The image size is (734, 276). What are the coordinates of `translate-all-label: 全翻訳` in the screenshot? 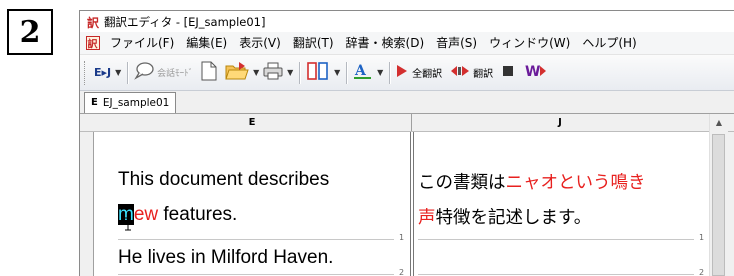 It's located at (427, 74).